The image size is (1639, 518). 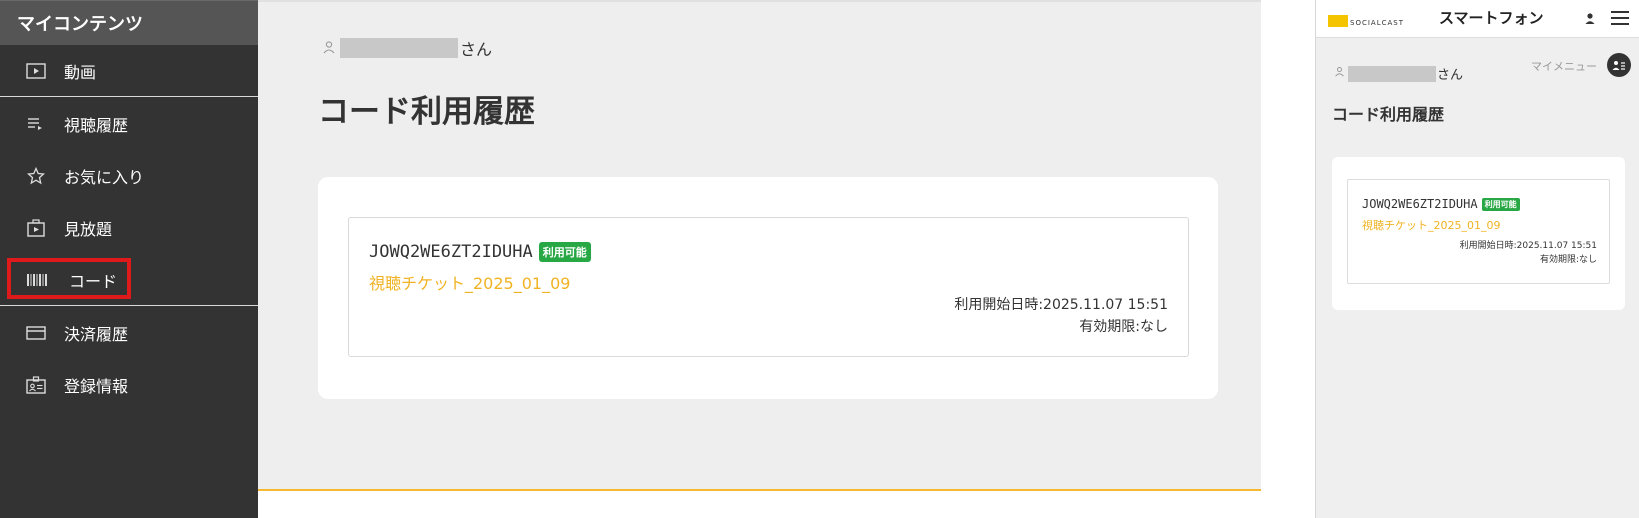 What do you see at coordinates (1590, 20) in the screenshot?
I see `account-icon` at bounding box center [1590, 20].